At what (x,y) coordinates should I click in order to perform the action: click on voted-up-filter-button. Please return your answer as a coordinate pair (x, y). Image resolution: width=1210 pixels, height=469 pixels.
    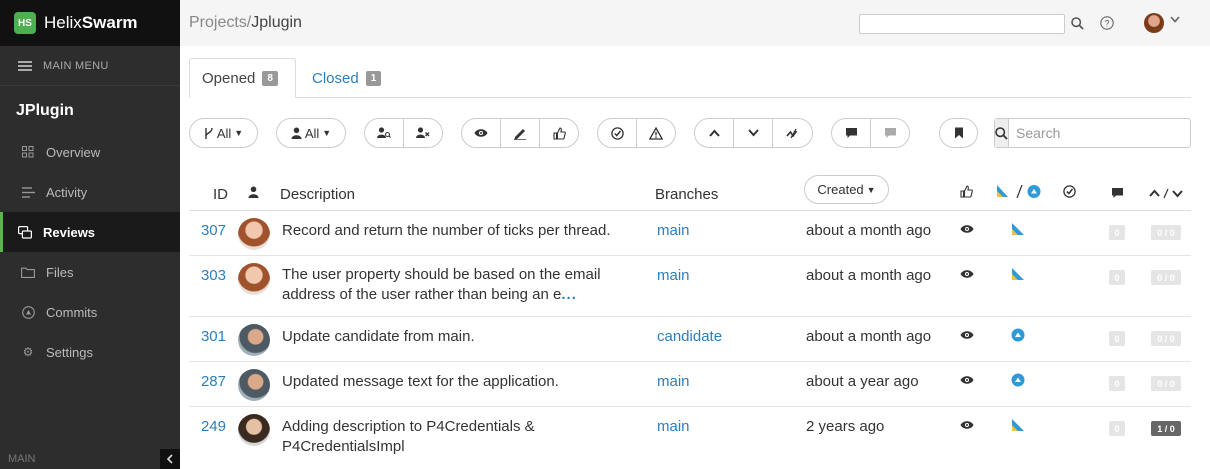
    Looking at the image, I should click on (714, 133).